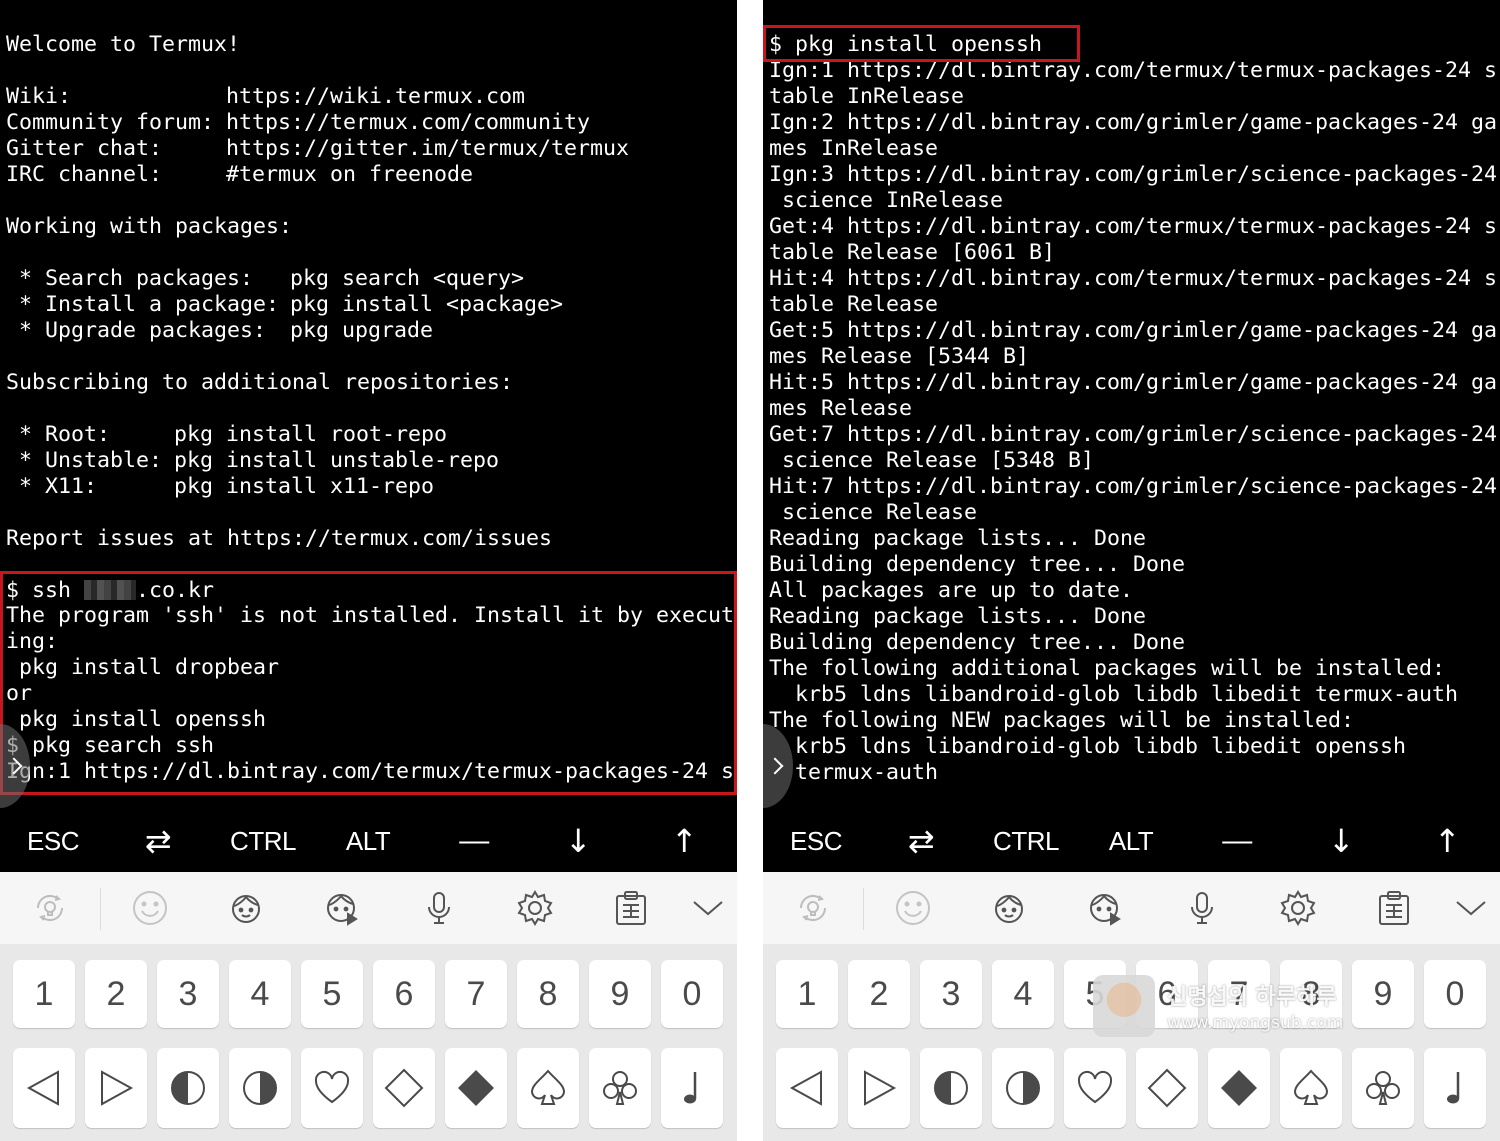  What do you see at coordinates (899, 356) in the screenshot?
I see `terminal-line: mes Release [5344 B]` at bounding box center [899, 356].